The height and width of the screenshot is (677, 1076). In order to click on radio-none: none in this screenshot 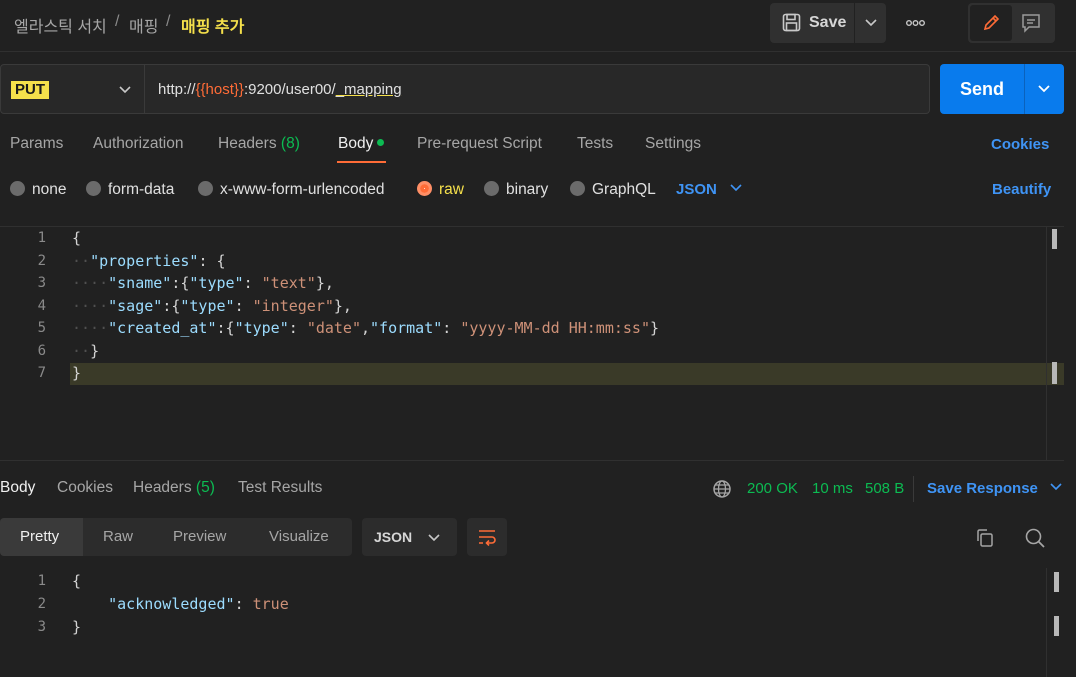, I will do `click(38, 190)`.